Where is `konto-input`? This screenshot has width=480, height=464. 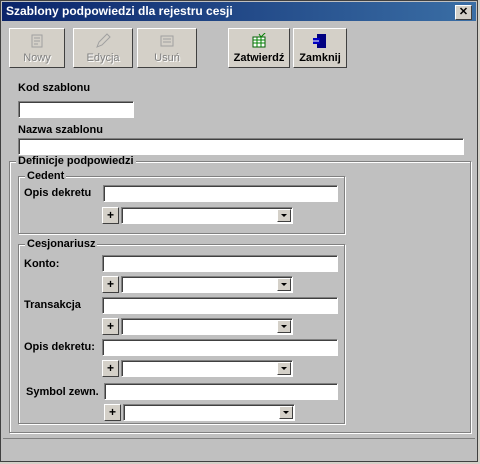
konto-input is located at coordinates (220, 263).